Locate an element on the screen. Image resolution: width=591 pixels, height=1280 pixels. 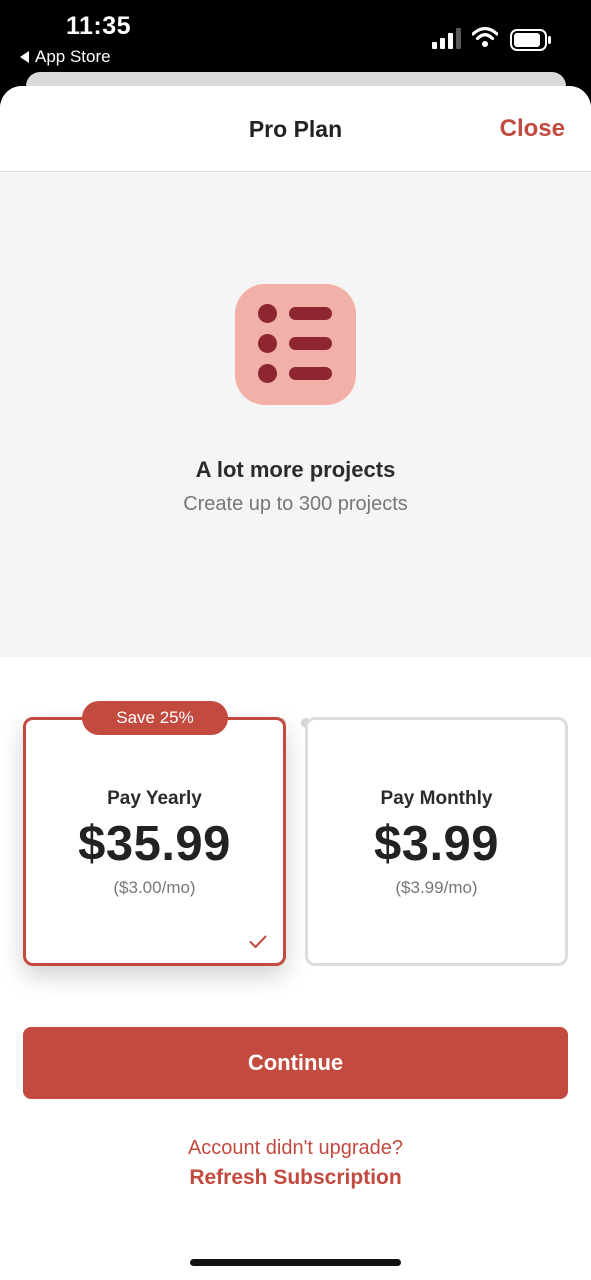
back-arrow-icon is located at coordinates (24, 57).